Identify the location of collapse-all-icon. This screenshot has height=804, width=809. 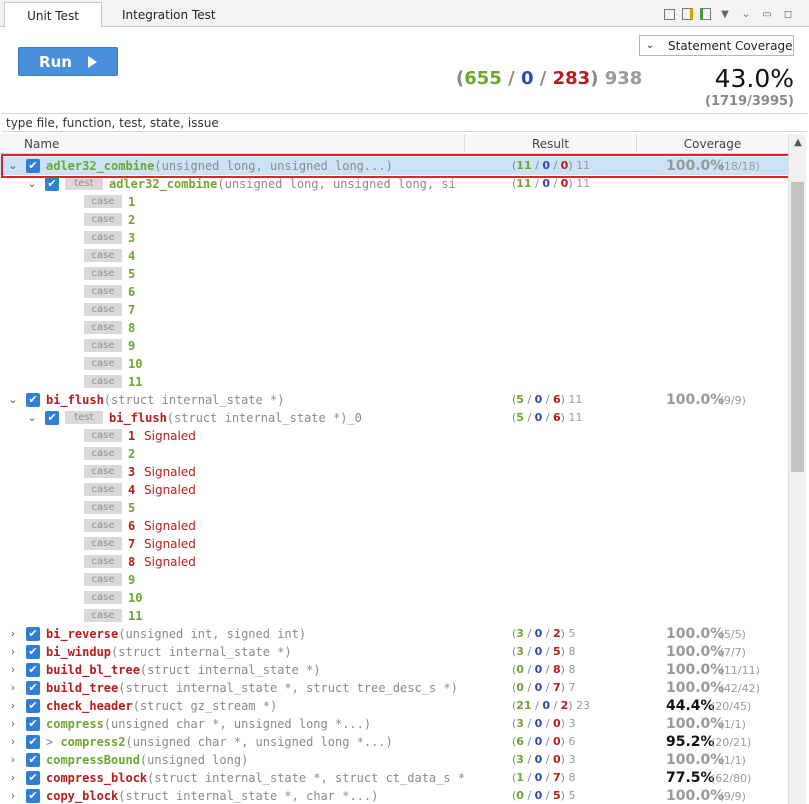
(669, 14).